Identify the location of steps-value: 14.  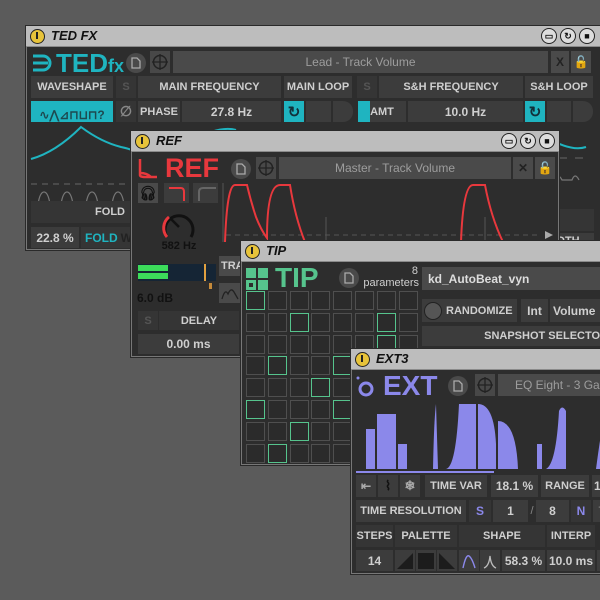
(374, 560).